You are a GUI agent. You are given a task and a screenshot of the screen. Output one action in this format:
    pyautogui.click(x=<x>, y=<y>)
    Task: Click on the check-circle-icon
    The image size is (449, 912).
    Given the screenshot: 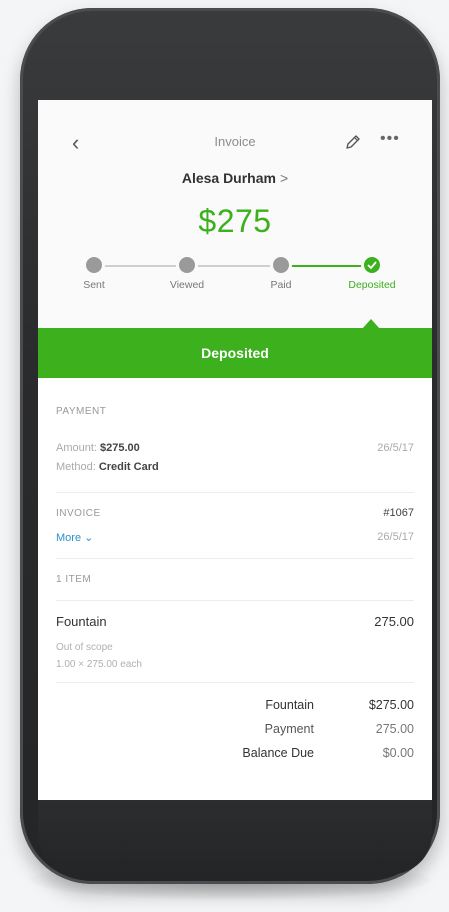 What is the action you would take?
    pyautogui.click(x=372, y=265)
    